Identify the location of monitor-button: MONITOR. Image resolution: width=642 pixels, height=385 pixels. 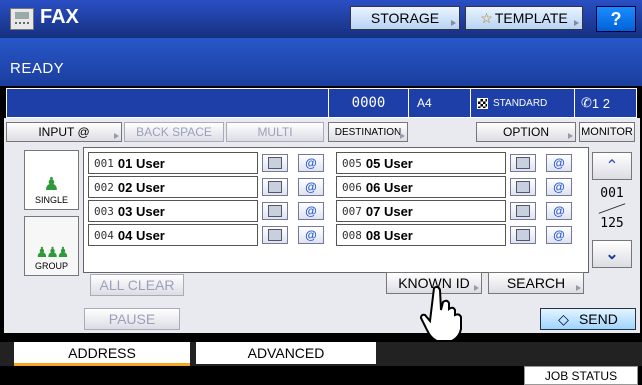
(607, 132).